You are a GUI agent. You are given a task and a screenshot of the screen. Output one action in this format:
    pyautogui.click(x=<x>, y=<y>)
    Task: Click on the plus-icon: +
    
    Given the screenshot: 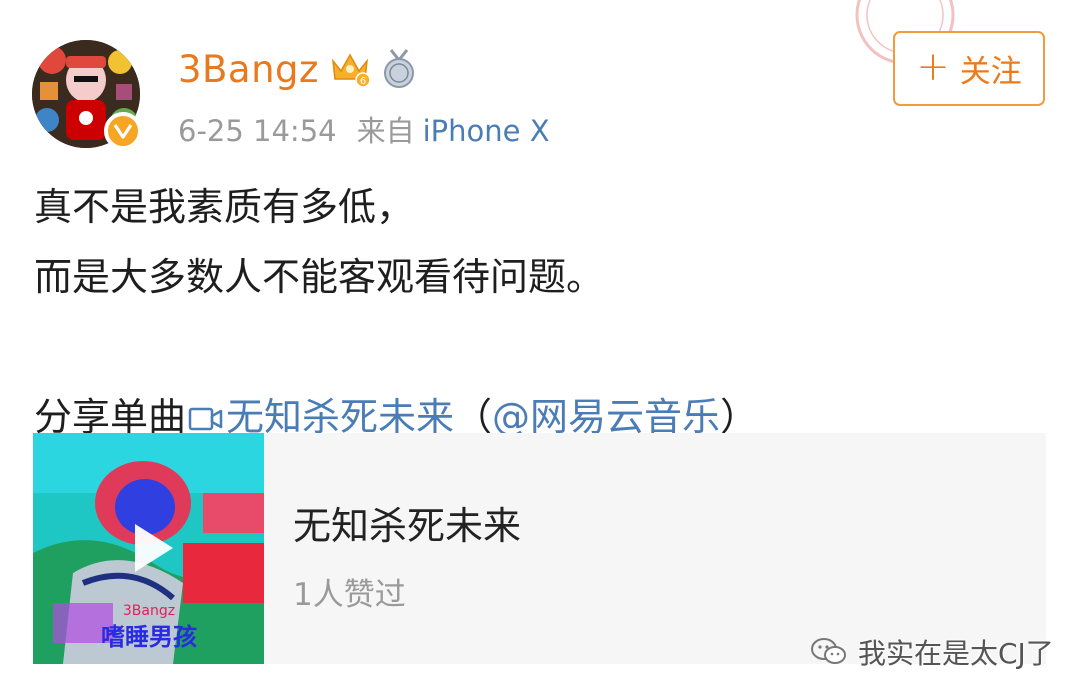 What is the action you would take?
    pyautogui.click(x=933, y=66)
    